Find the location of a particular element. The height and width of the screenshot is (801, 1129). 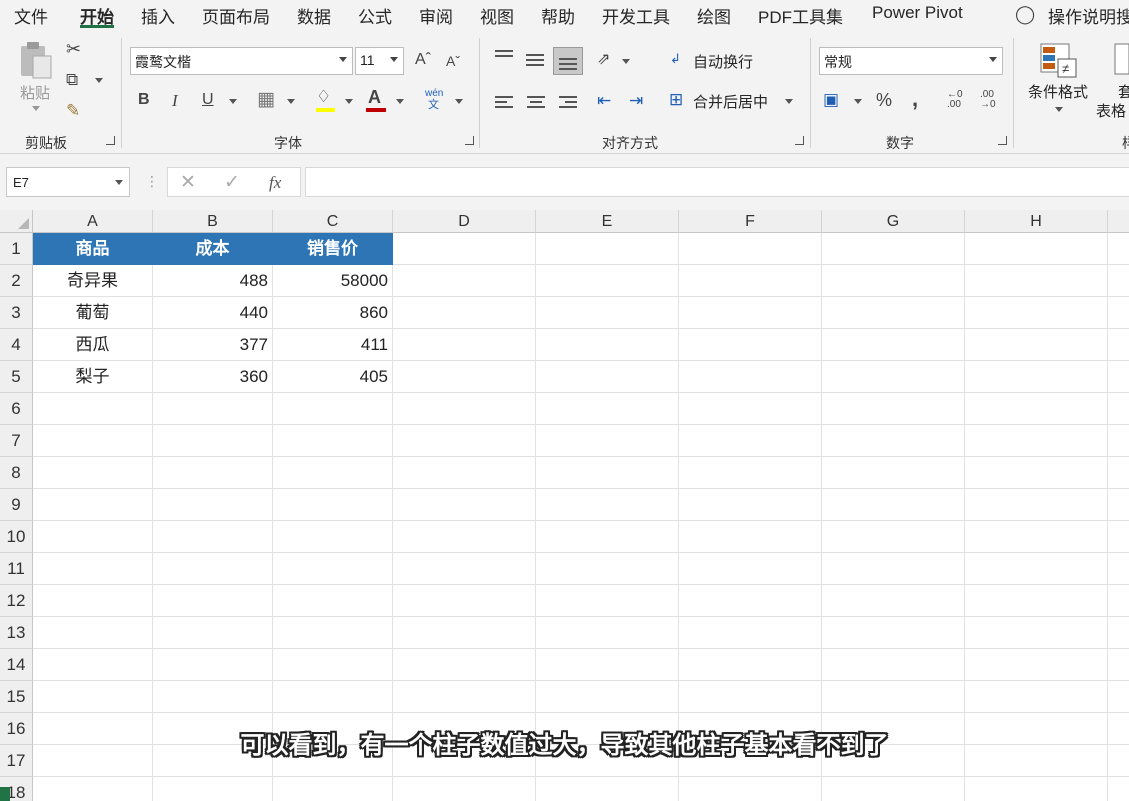

cell-e9 is located at coordinates (607, 505).